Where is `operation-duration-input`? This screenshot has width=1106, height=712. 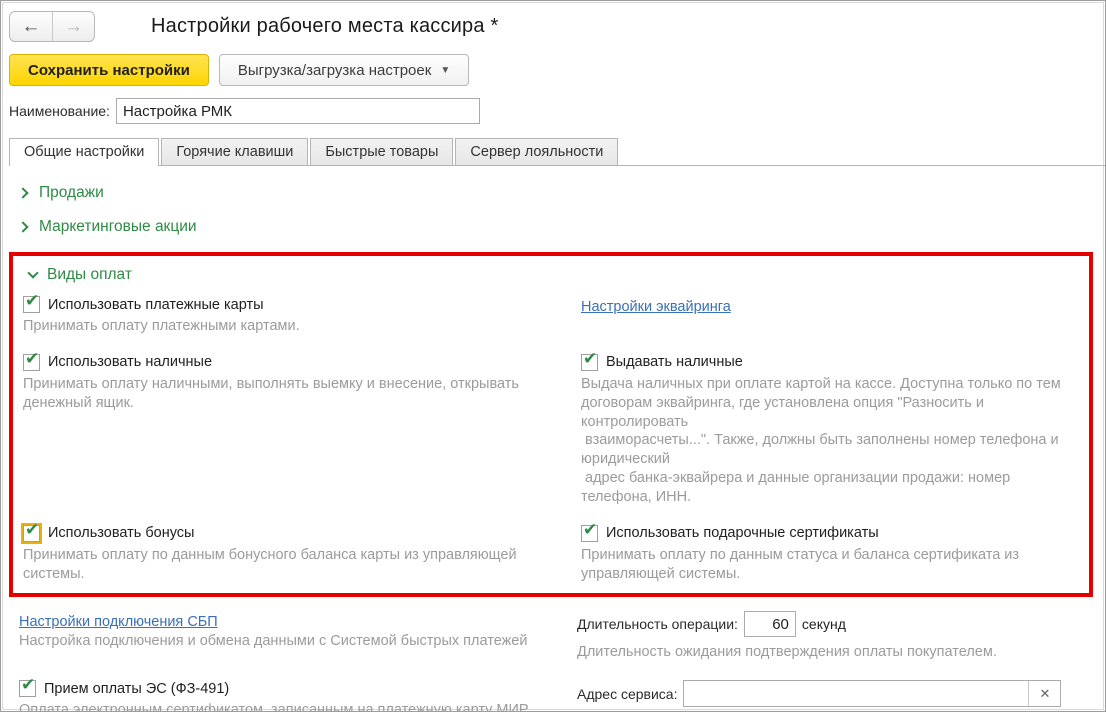 operation-duration-input is located at coordinates (769, 624).